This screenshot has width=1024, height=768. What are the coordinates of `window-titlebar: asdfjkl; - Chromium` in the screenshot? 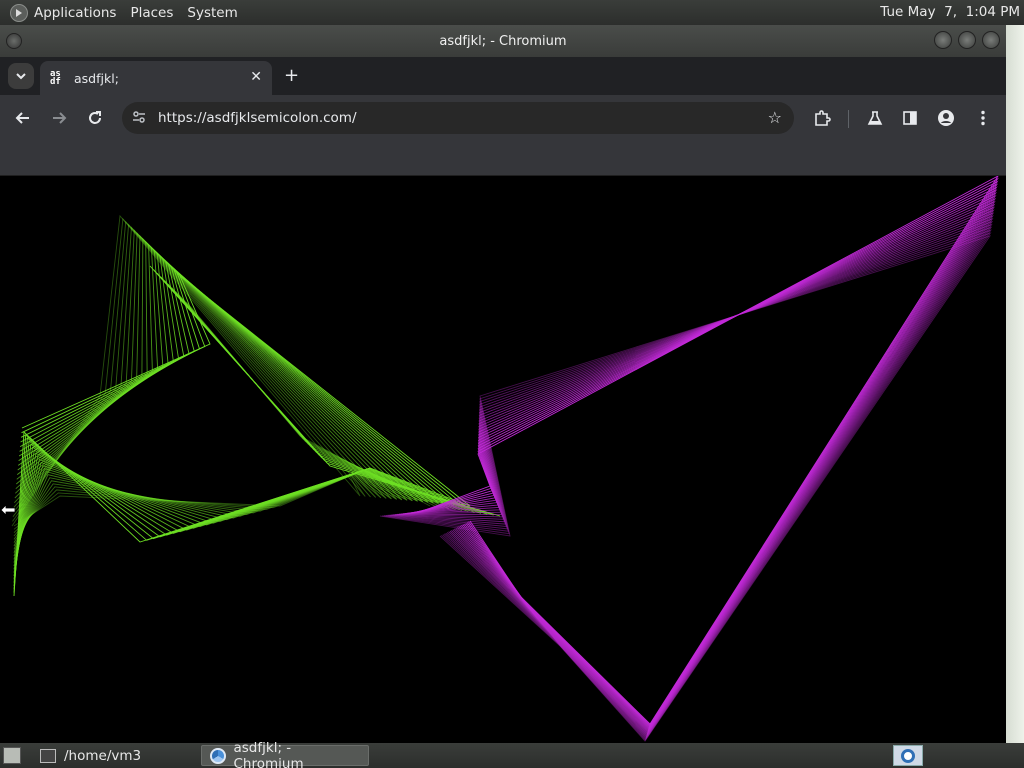 It's located at (503, 41).